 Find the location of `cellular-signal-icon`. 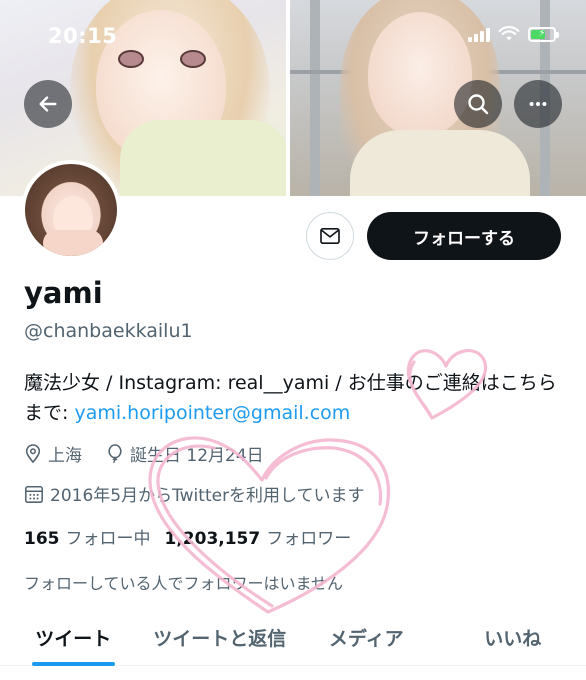

cellular-signal-icon is located at coordinates (479, 34).